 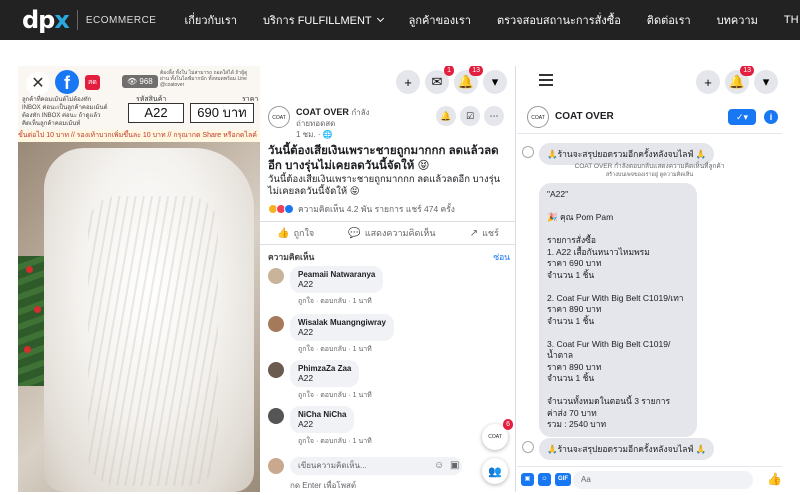 What do you see at coordinates (663, 480) in the screenshot?
I see `message-input: Aa` at bounding box center [663, 480].